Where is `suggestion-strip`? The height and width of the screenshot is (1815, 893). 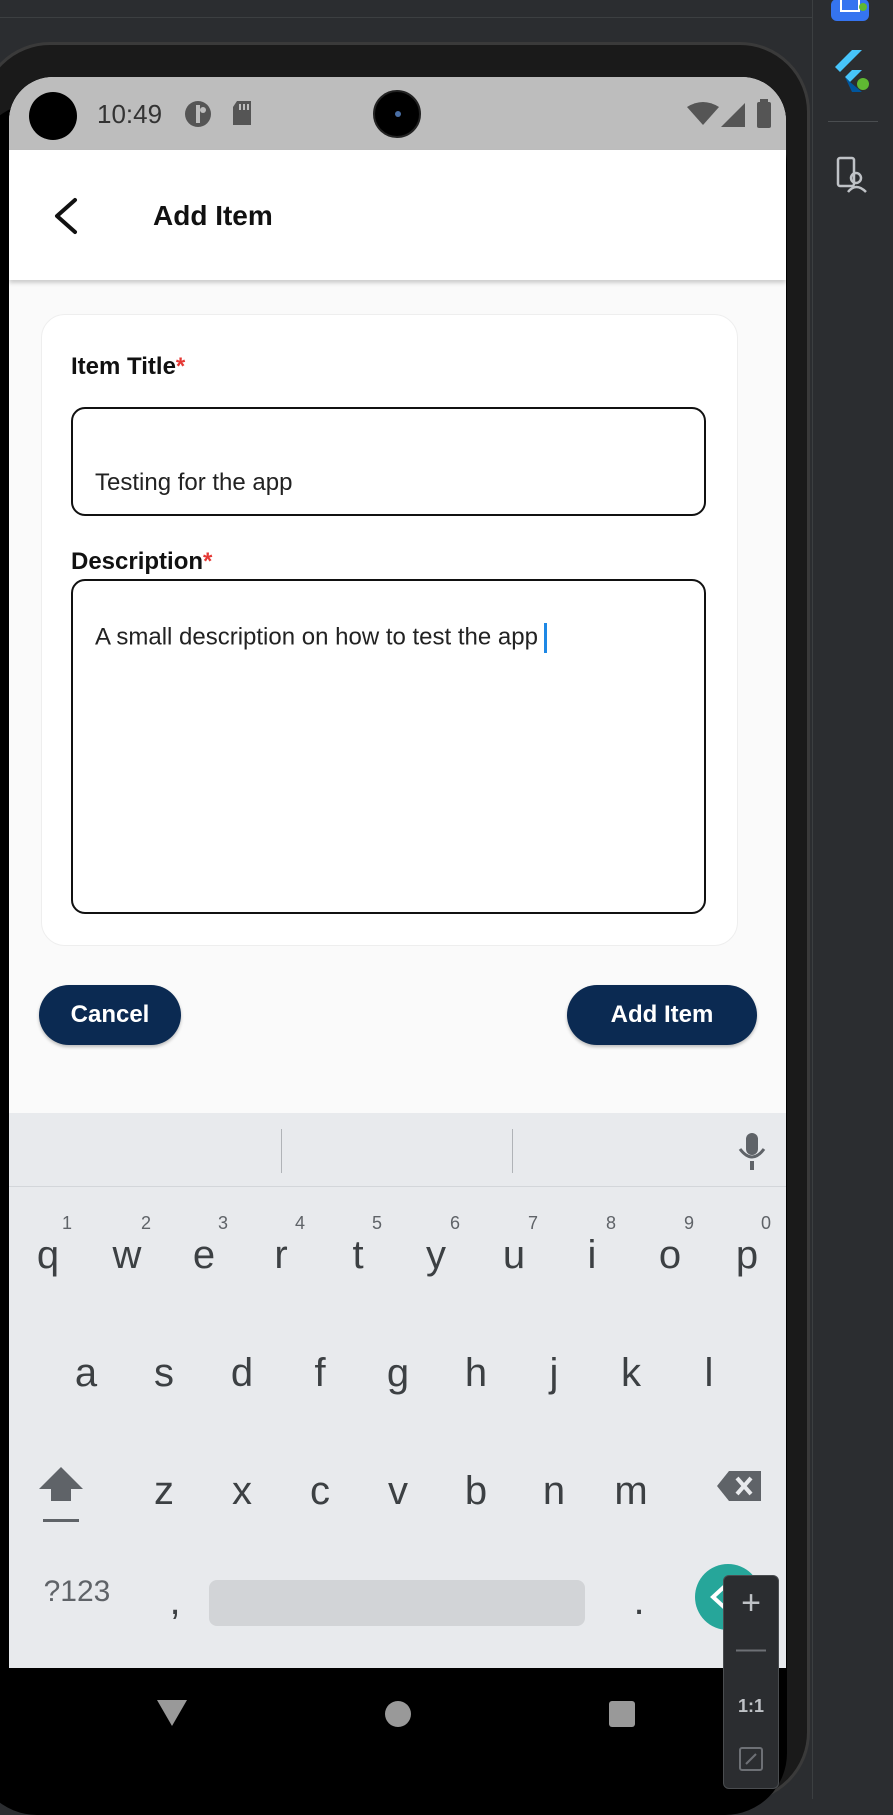 suggestion-strip is located at coordinates (397, 1150).